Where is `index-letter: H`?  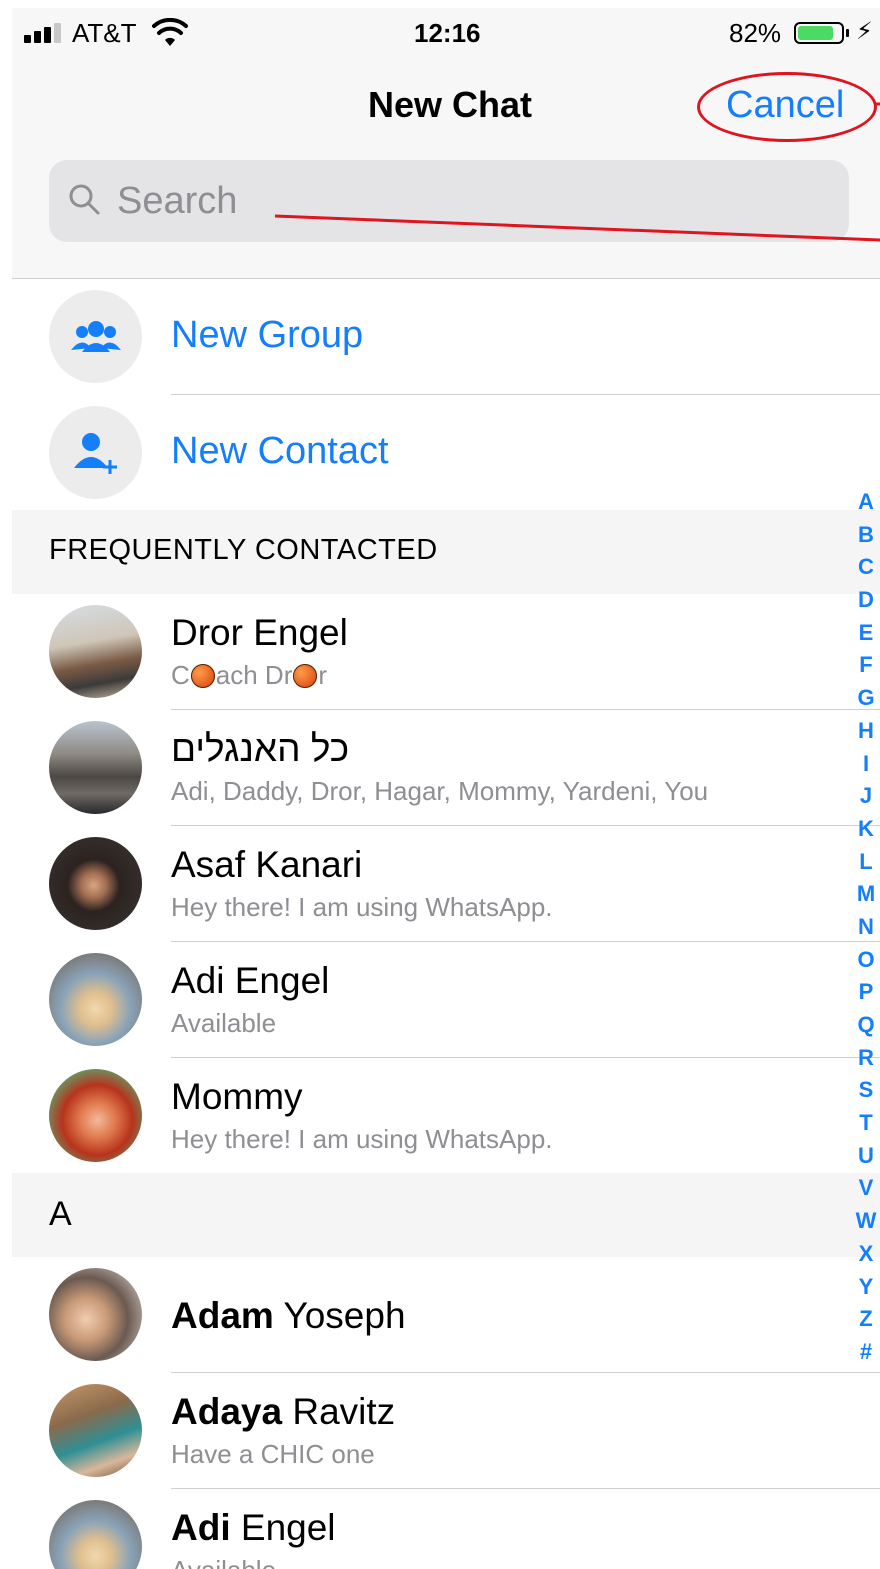
index-letter: H is located at coordinates (866, 731).